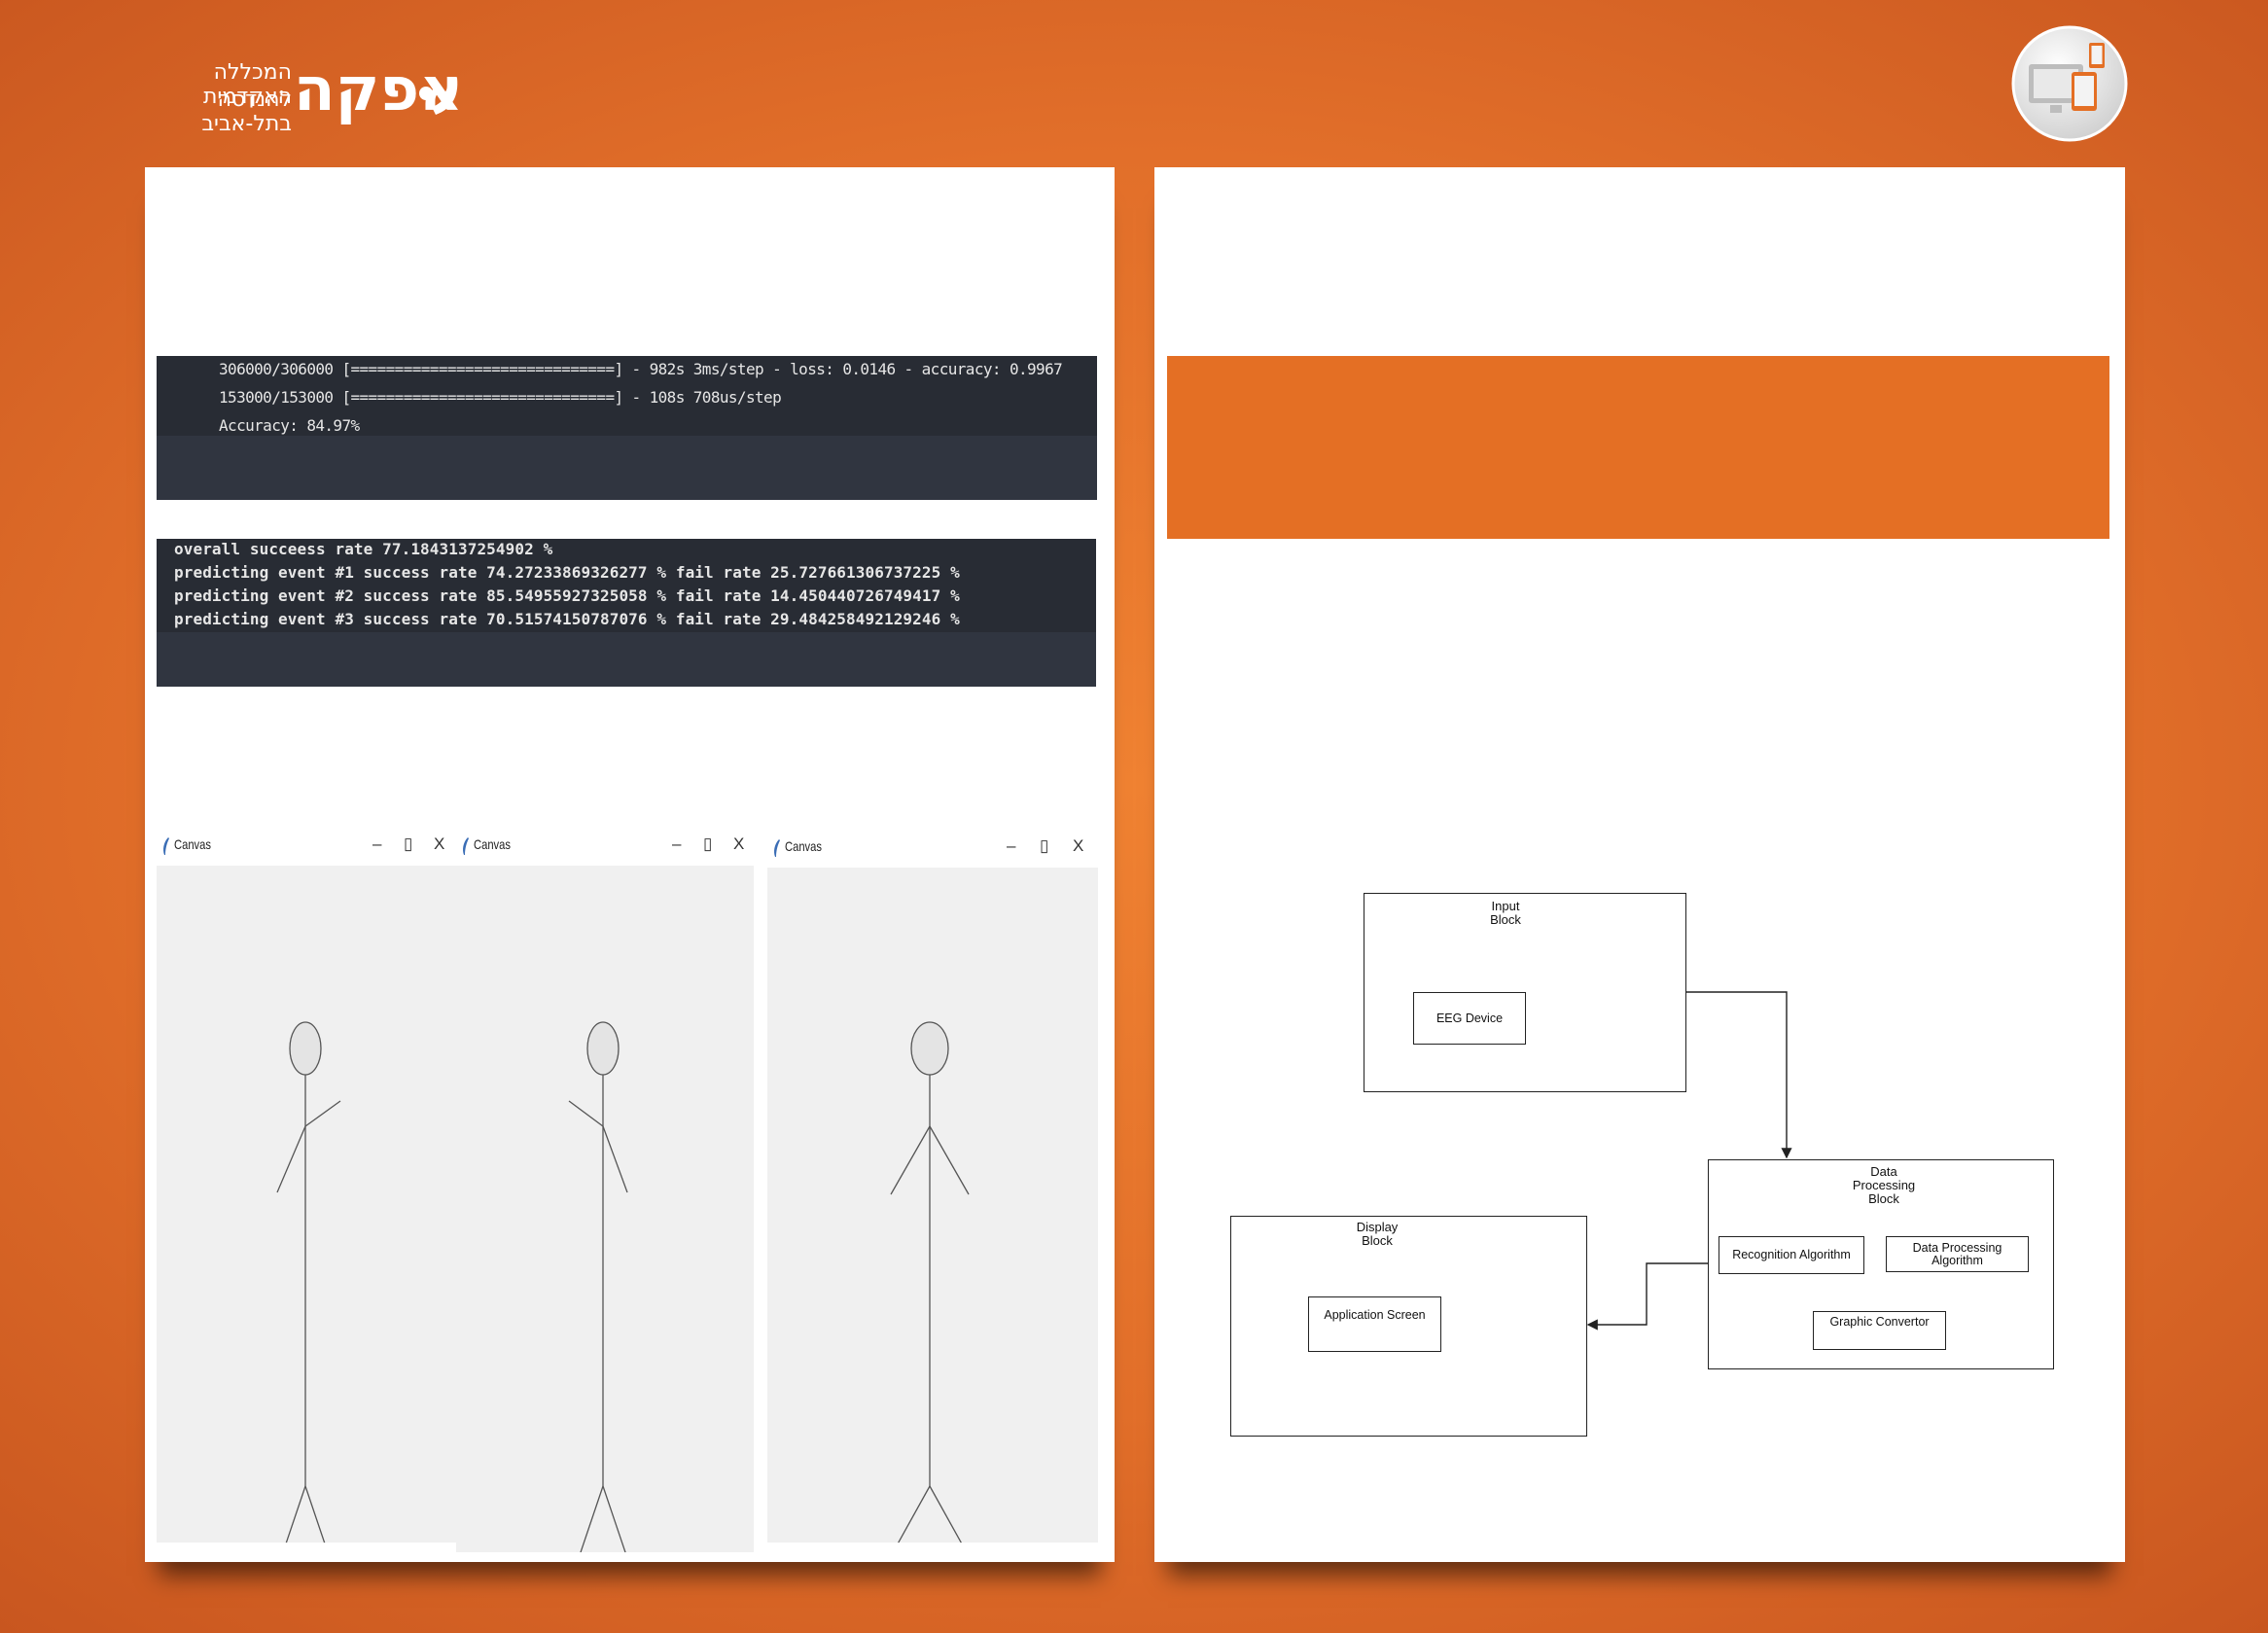 This screenshot has width=2268, height=1633. Describe the element at coordinates (1689, 1161) in the screenshot. I see `diagram-connectors` at that location.